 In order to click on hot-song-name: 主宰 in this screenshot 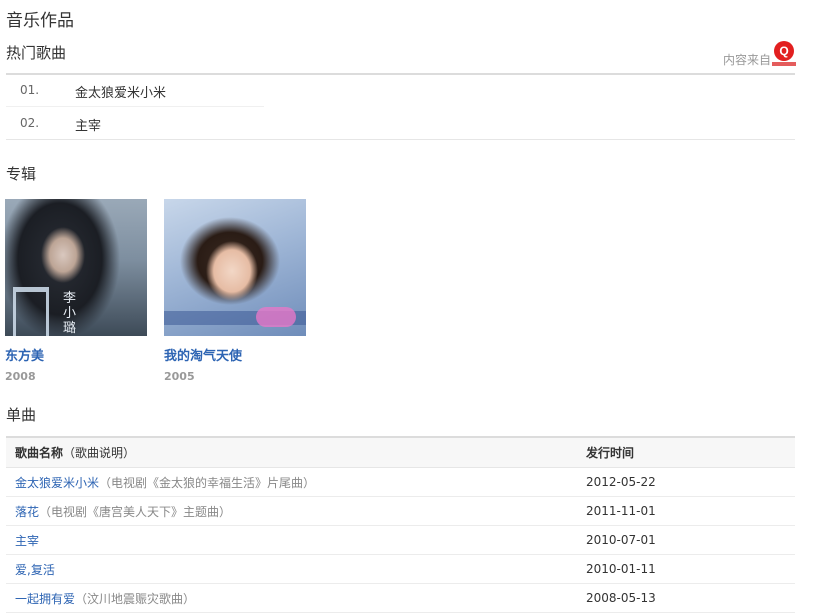, I will do `click(88, 124)`.